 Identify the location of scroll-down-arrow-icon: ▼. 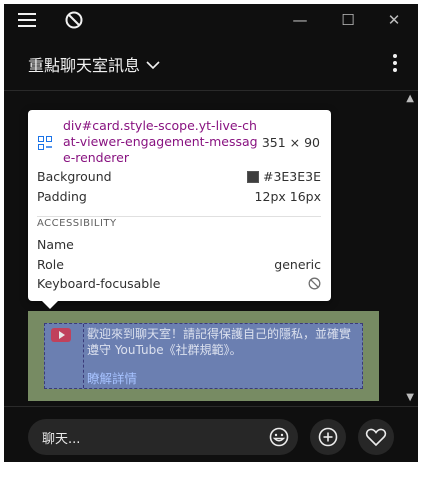
(410, 397).